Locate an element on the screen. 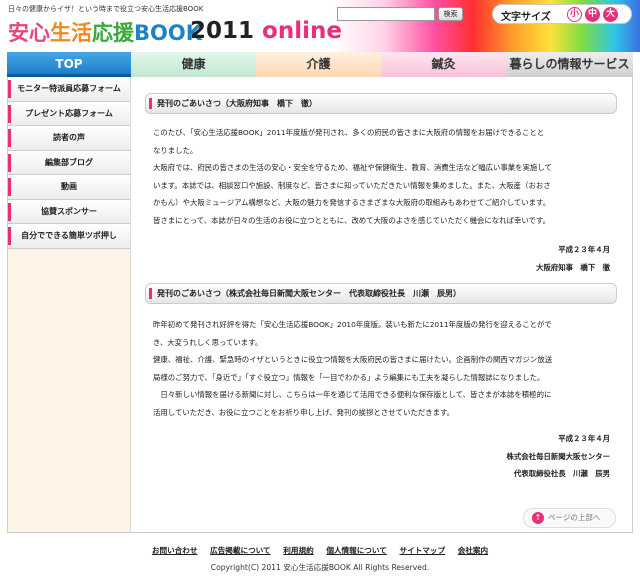 Image resolution: width=640 pixels, height=588 pixels. font-size-label: 文字サイズ is located at coordinates (526, 17).